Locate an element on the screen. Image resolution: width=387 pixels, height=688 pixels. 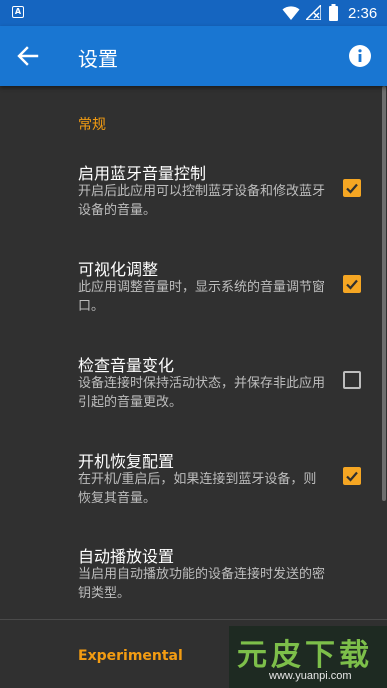
section-header-experimental: Experimental is located at coordinates (130, 656).